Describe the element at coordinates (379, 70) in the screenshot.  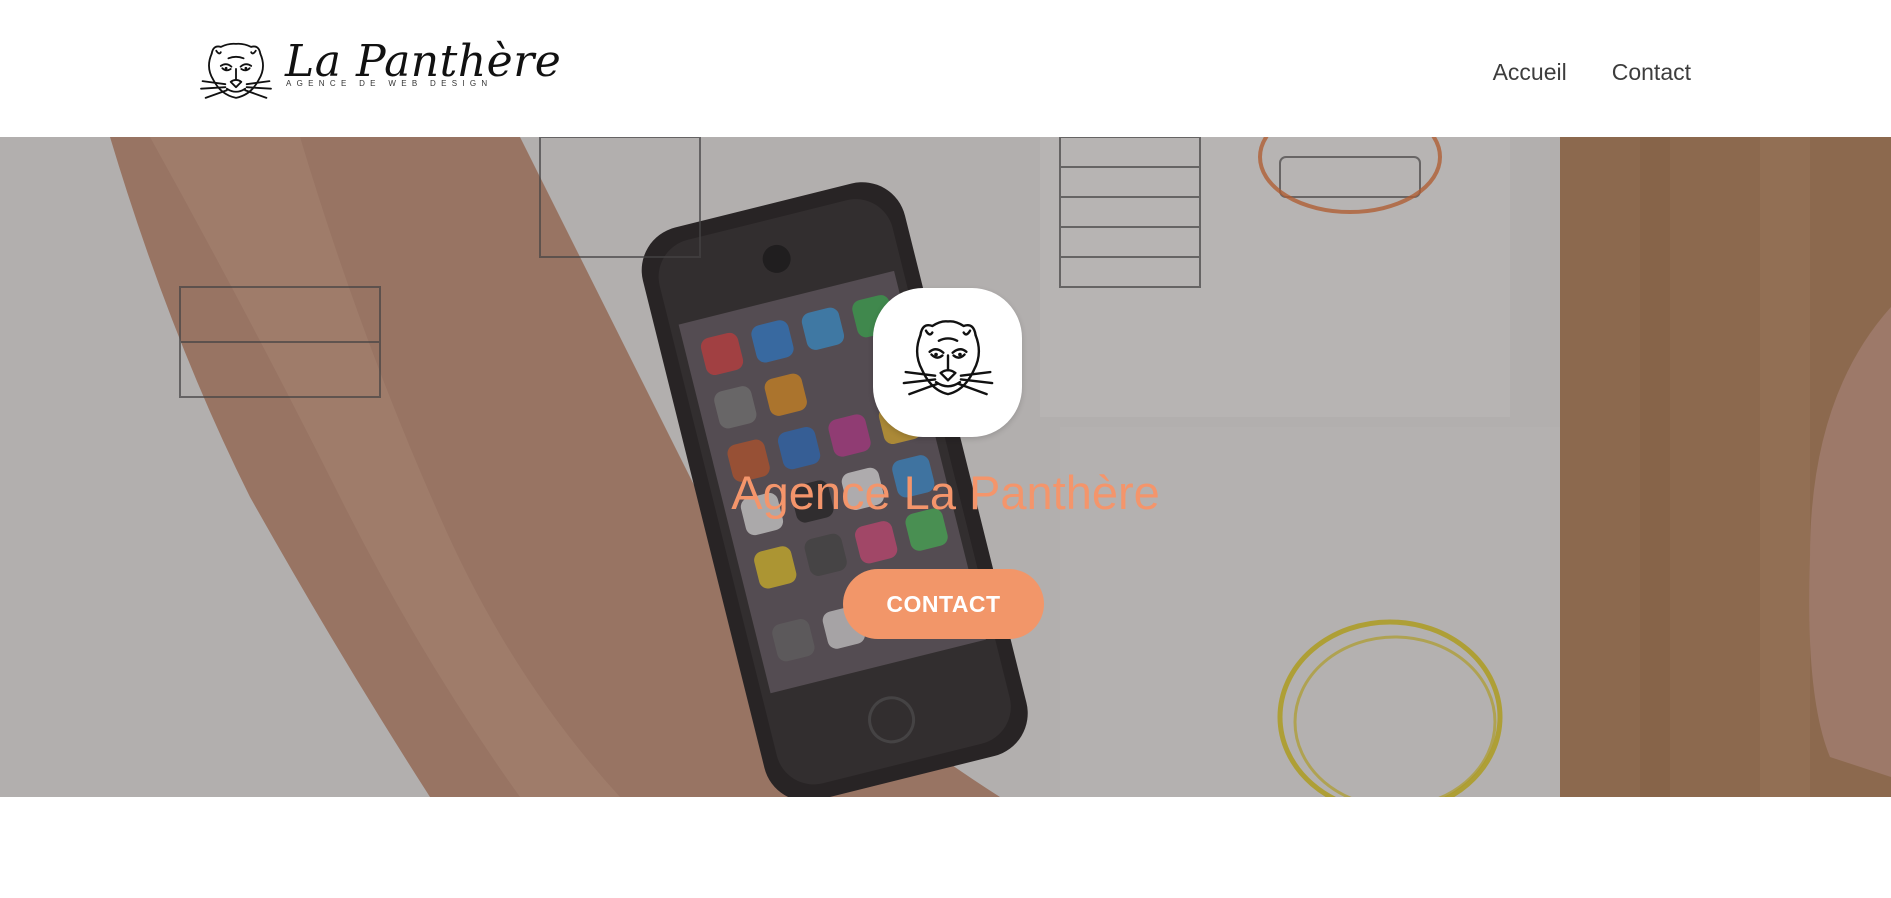
I see `brand-logo-link: La Panthère AGENCE DE WEB DESIGN` at that location.